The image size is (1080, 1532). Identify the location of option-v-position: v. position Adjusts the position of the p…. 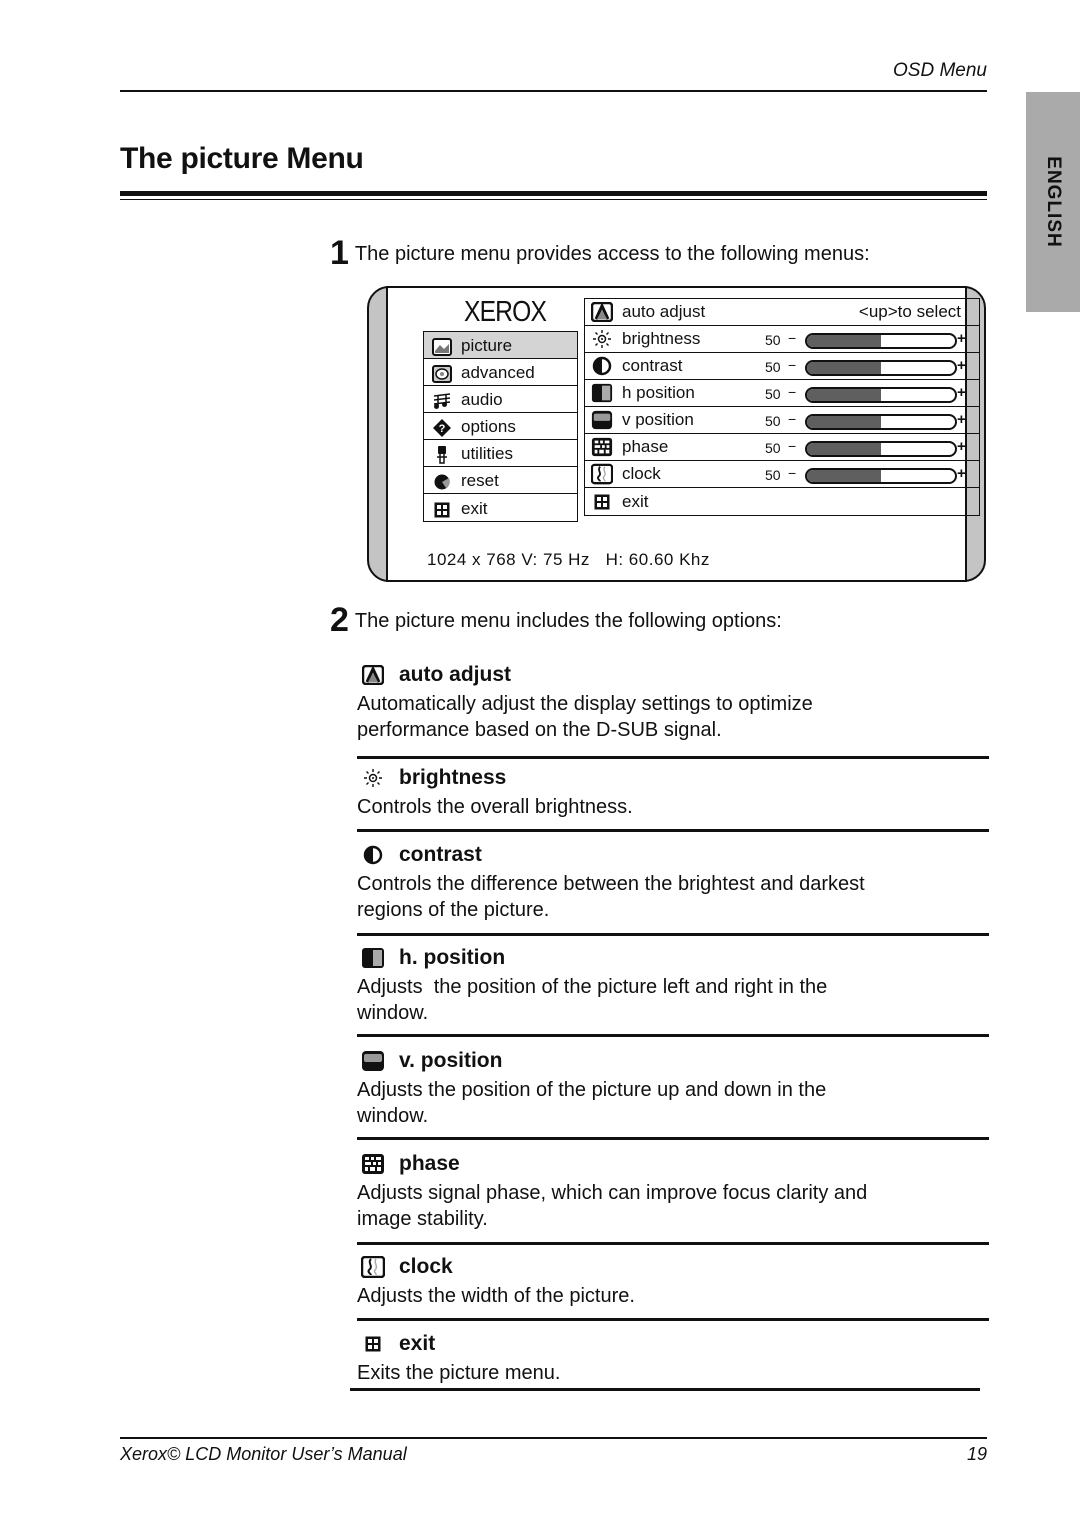
(673, 1088).